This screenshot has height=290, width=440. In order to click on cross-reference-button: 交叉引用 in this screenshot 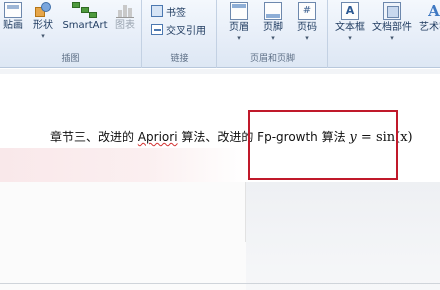, I will do `click(178, 29)`.